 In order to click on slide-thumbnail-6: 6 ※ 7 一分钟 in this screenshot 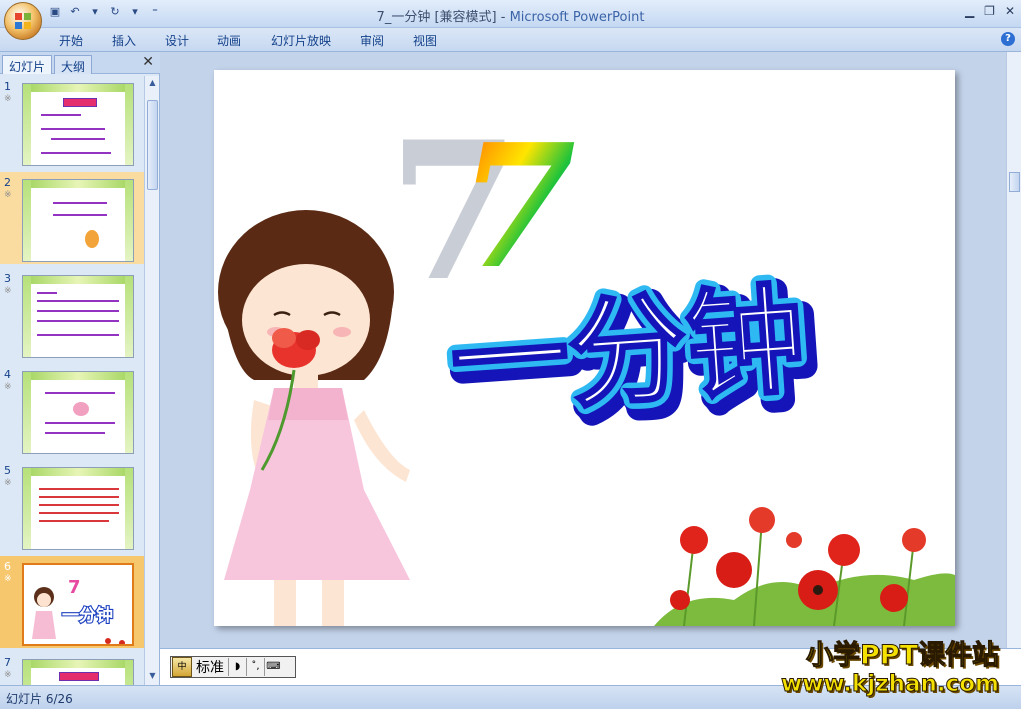, I will do `click(72, 602)`.